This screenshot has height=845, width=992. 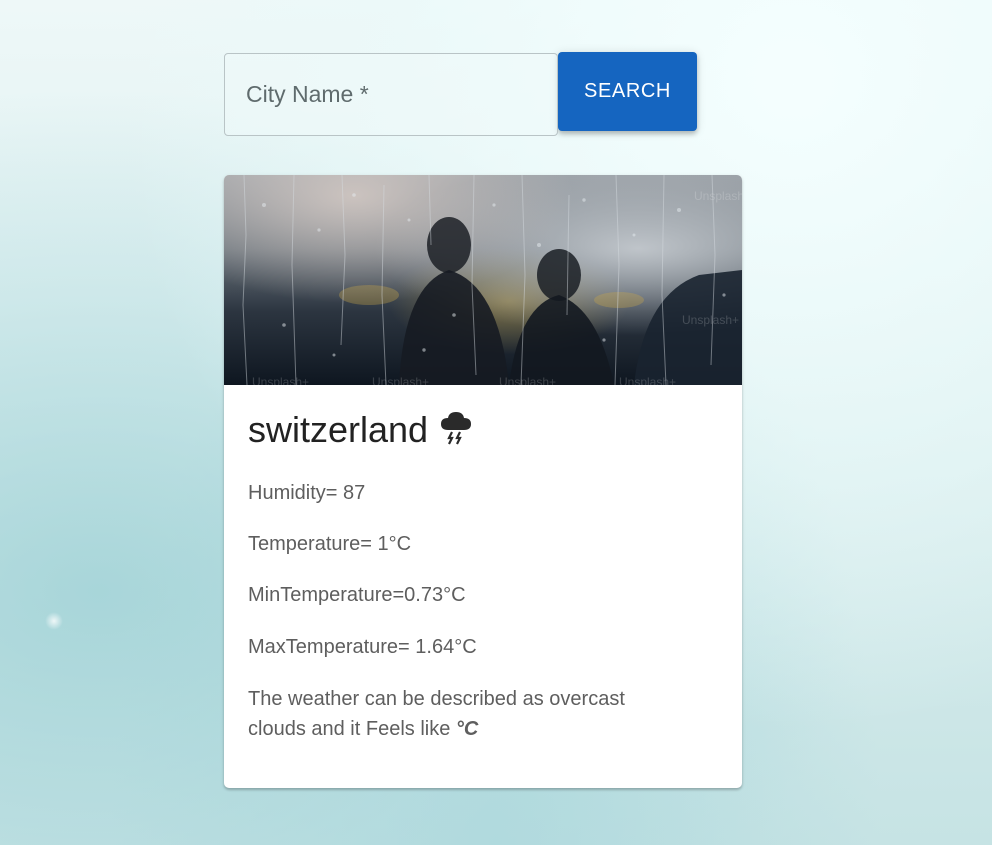 What do you see at coordinates (330, 544) in the screenshot?
I see `temperature-text: Temperature= 1°C` at bounding box center [330, 544].